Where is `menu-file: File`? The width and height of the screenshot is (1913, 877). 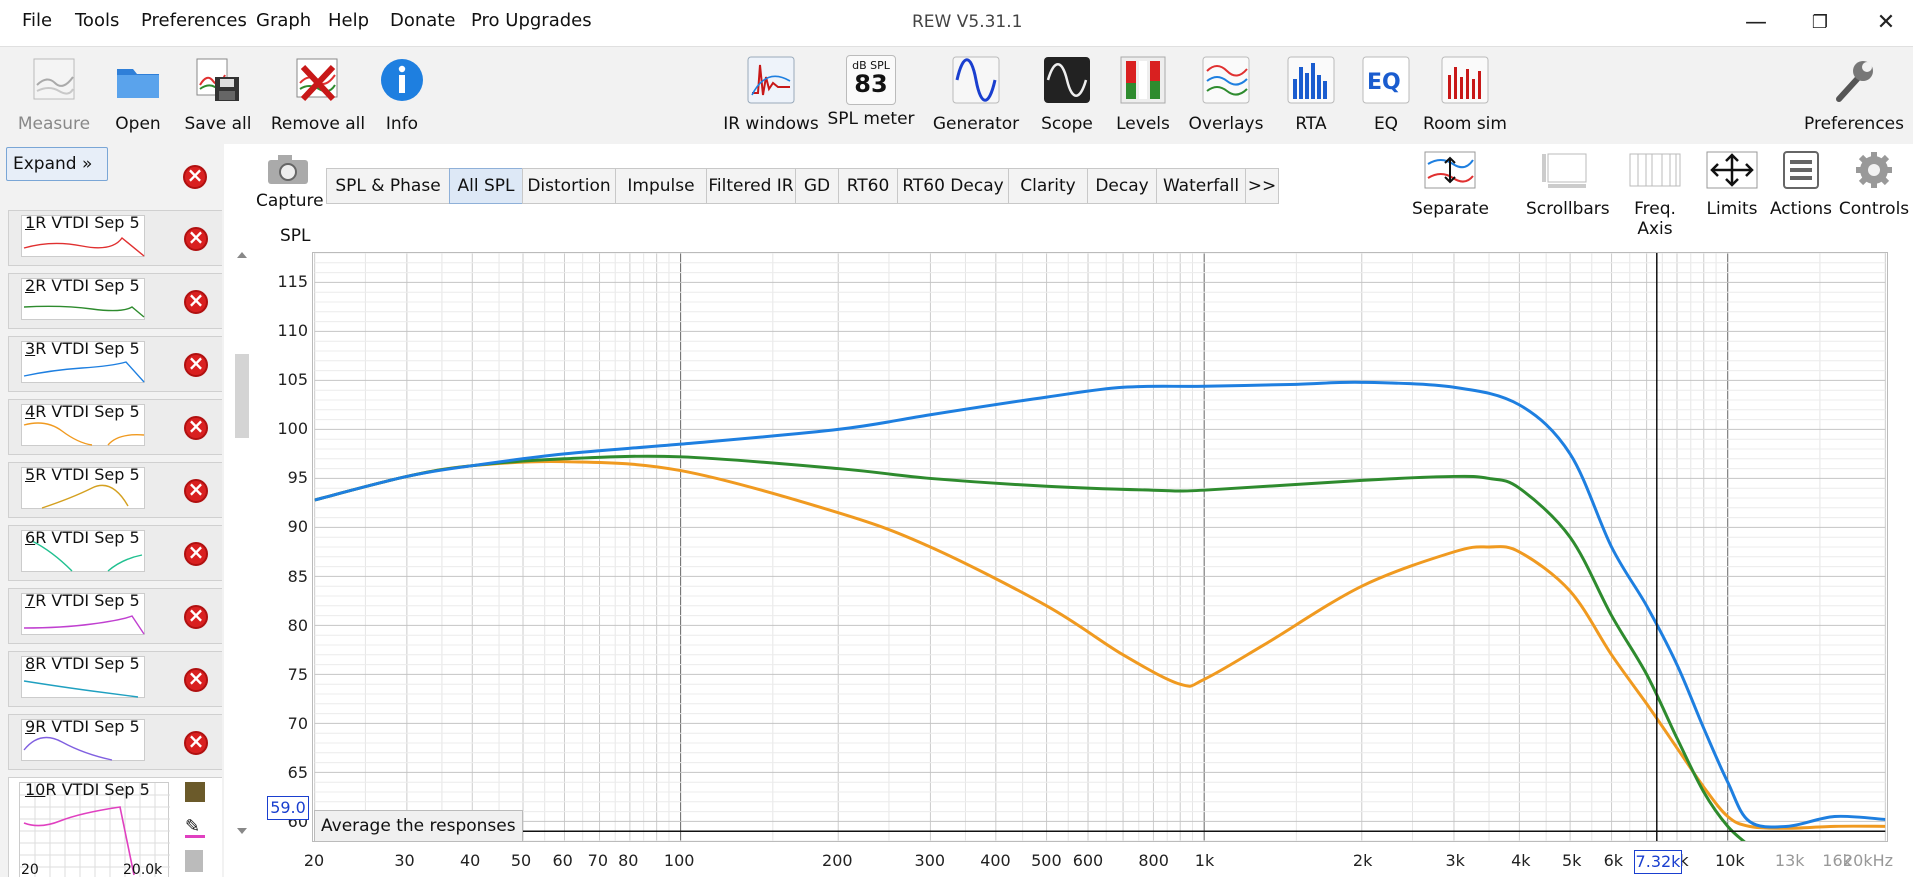 menu-file: File is located at coordinates (37, 20).